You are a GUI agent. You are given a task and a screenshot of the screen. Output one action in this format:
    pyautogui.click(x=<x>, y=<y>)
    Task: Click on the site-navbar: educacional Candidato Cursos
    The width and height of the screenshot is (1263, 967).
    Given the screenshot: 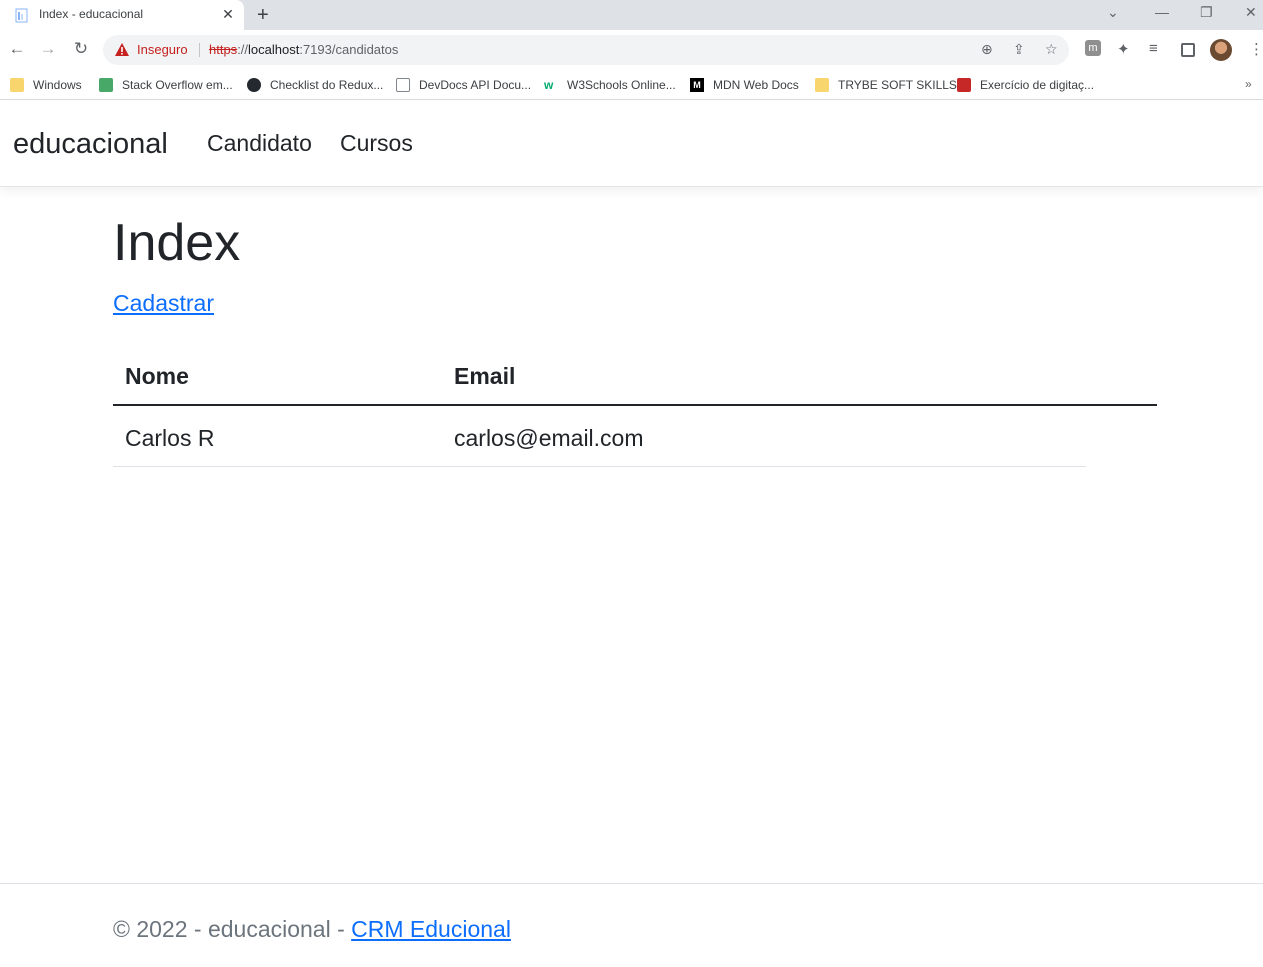 What is the action you would take?
    pyautogui.click(x=631, y=144)
    